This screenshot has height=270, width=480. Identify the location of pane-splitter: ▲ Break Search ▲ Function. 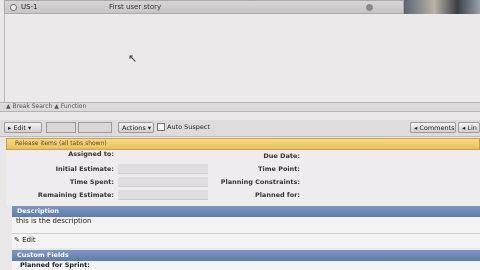
(240, 107).